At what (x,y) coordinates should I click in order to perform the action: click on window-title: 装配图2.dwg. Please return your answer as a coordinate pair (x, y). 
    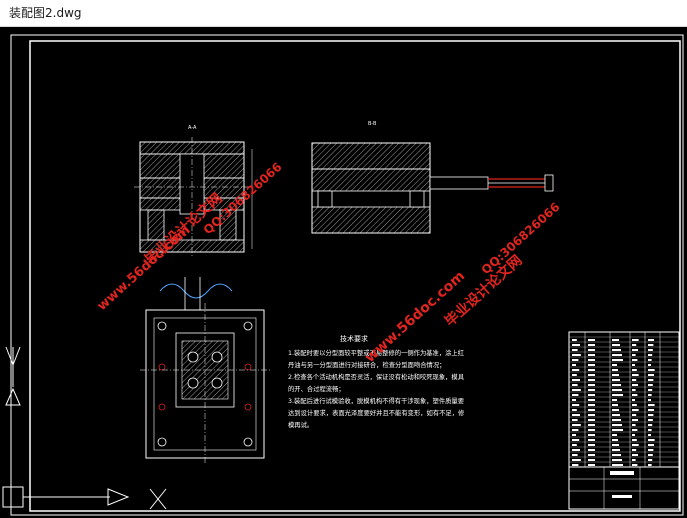
    Looking at the image, I should click on (45, 13).